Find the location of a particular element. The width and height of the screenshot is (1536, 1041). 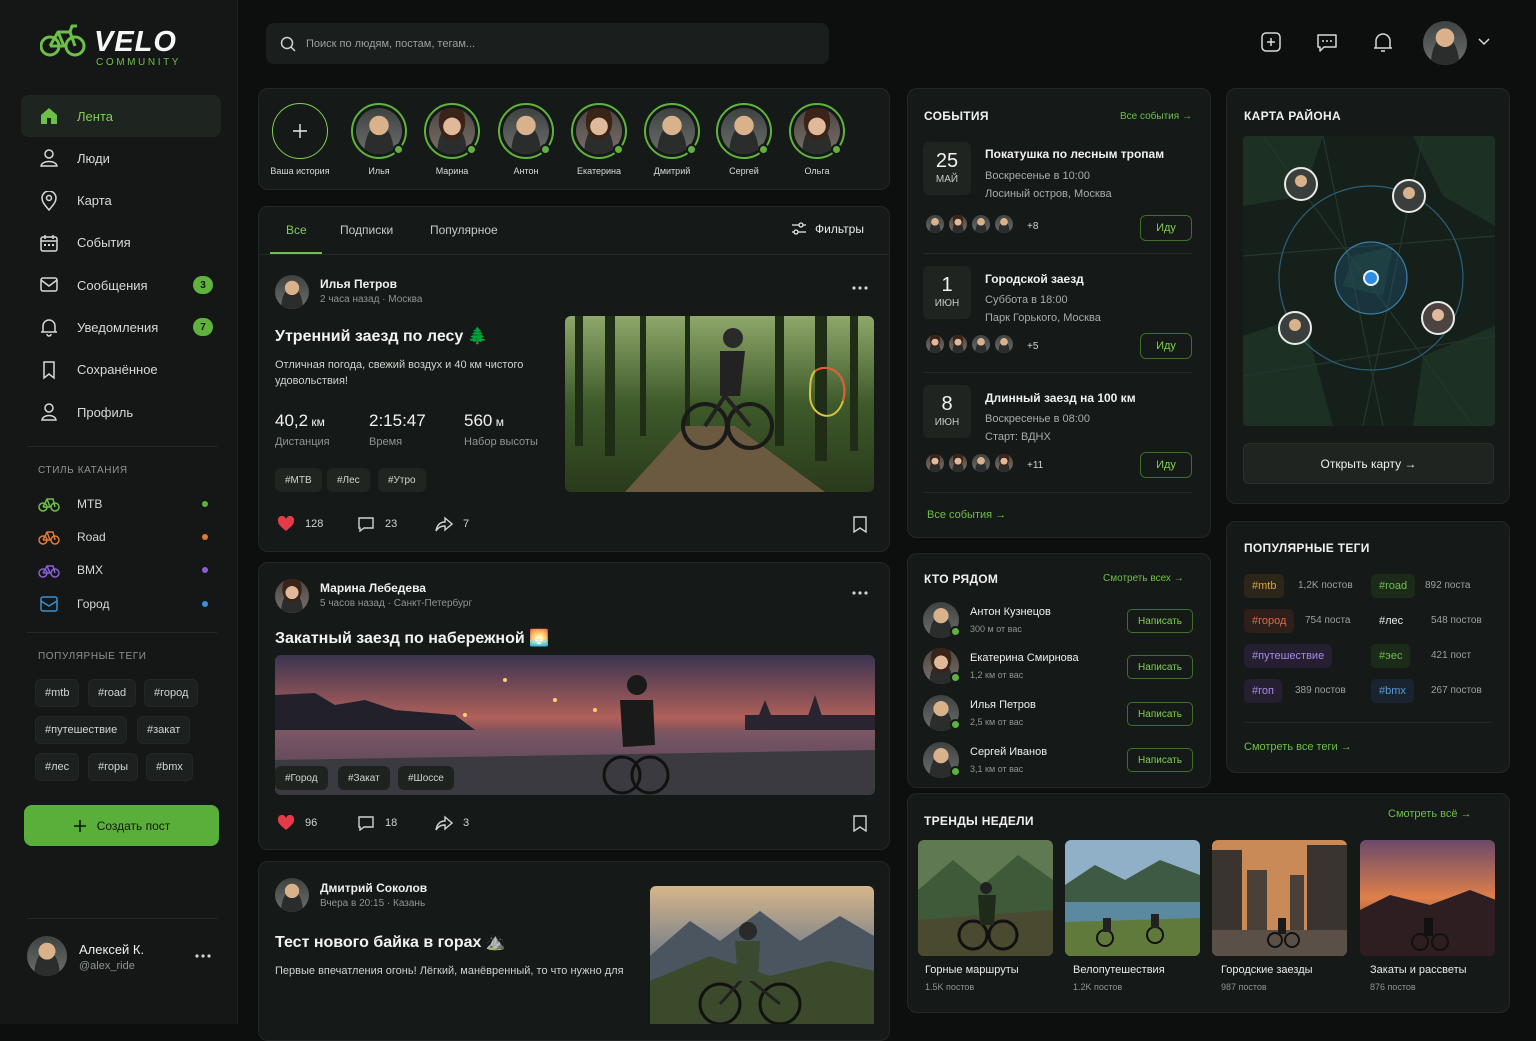

sidebar-tag: #mtb is located at coordinates (57, 693).